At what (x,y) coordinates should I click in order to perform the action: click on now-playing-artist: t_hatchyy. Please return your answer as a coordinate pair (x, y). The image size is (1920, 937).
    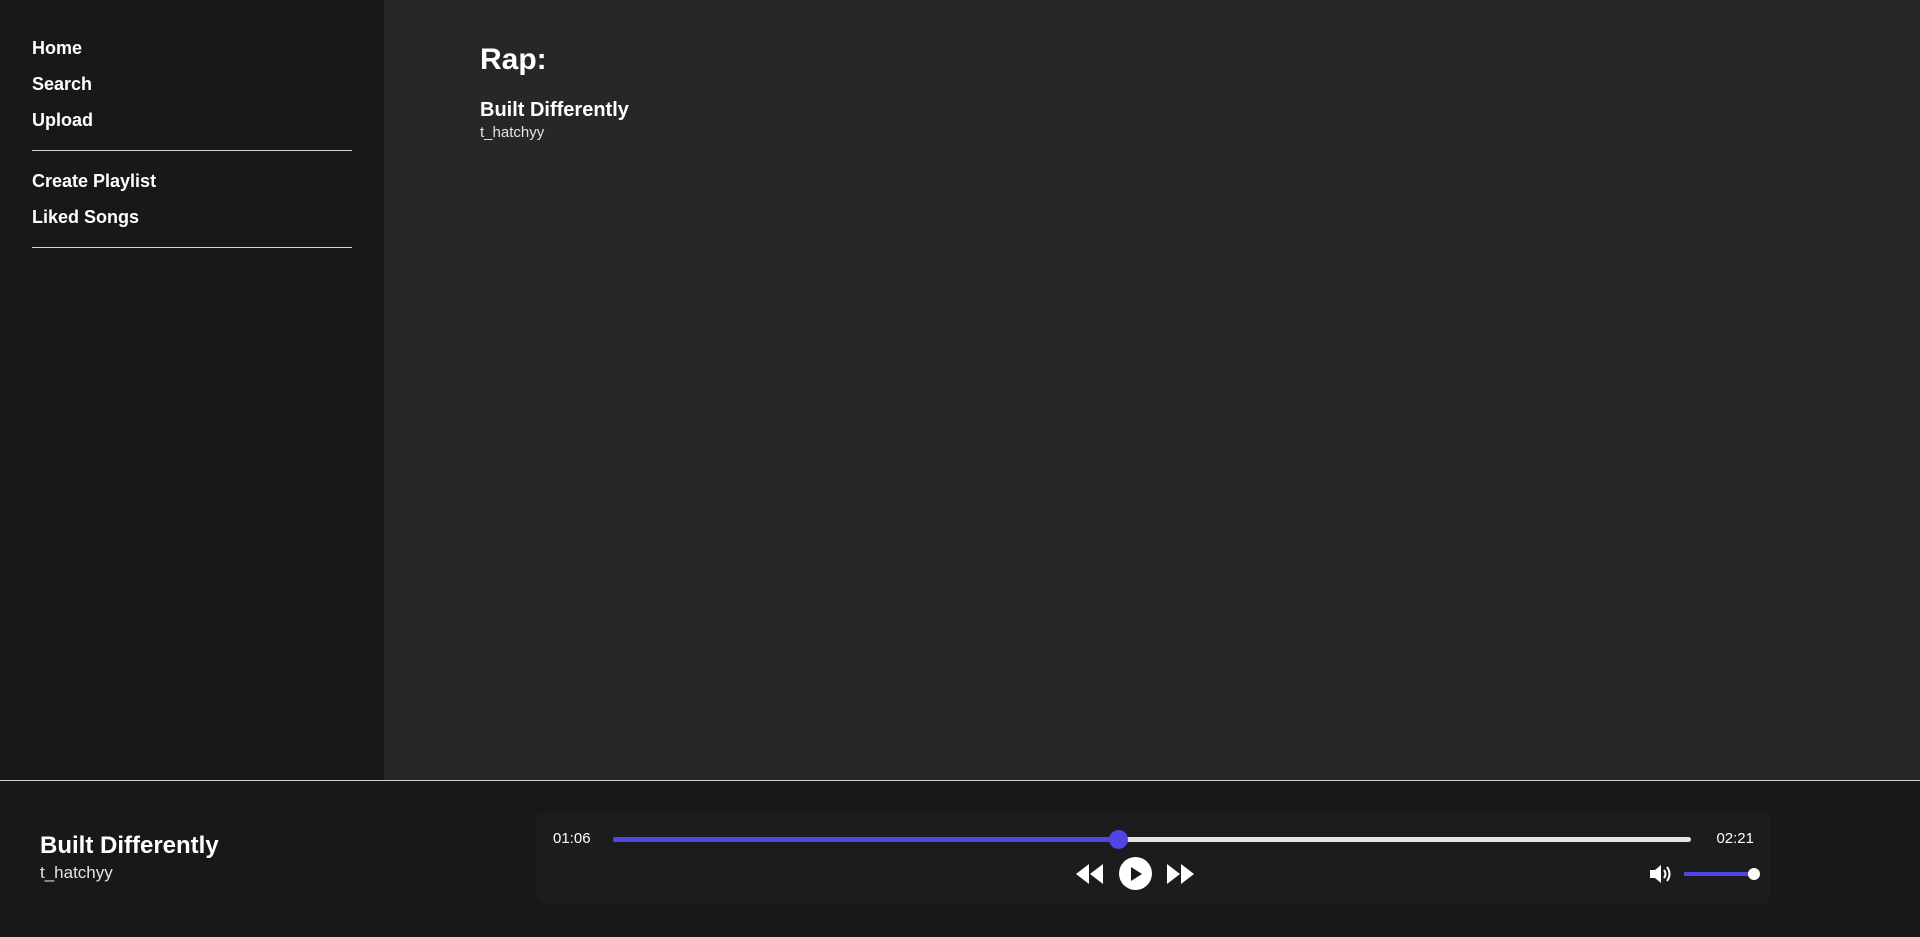
    Looking at the image, I should click on (76, 872).